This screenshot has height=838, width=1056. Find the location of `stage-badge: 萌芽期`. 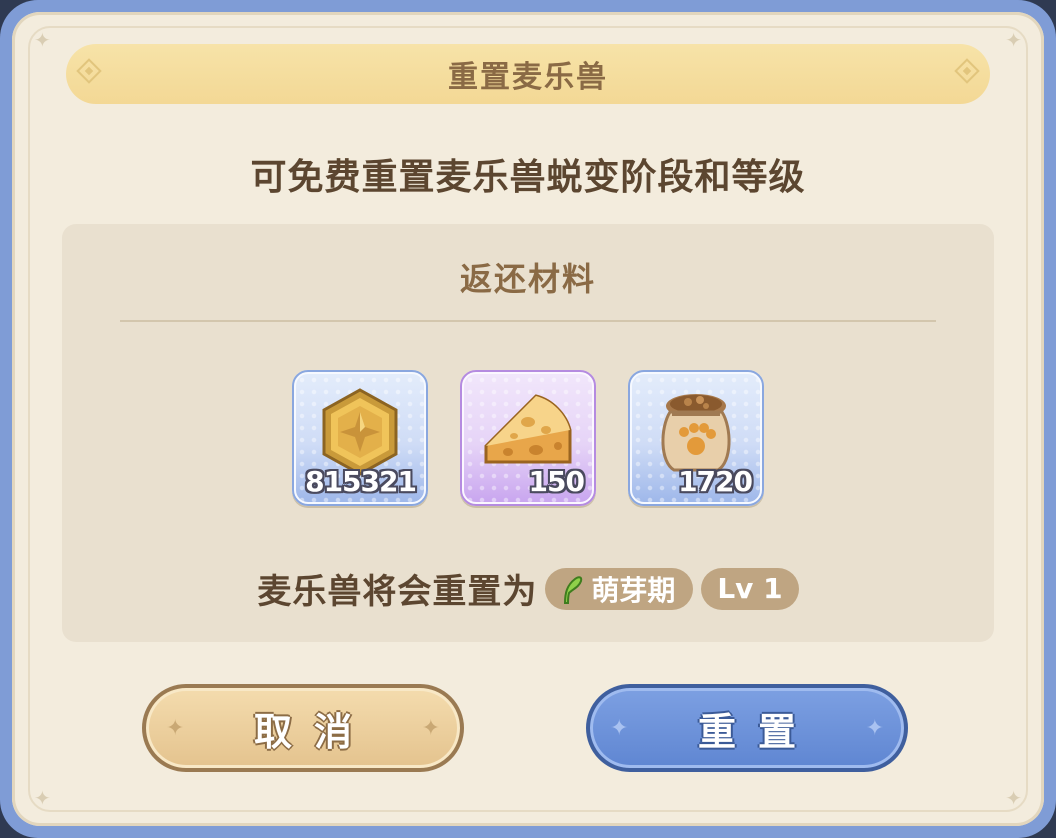

stage-badge: 萌芽期 is located at coordinates (619, 588).